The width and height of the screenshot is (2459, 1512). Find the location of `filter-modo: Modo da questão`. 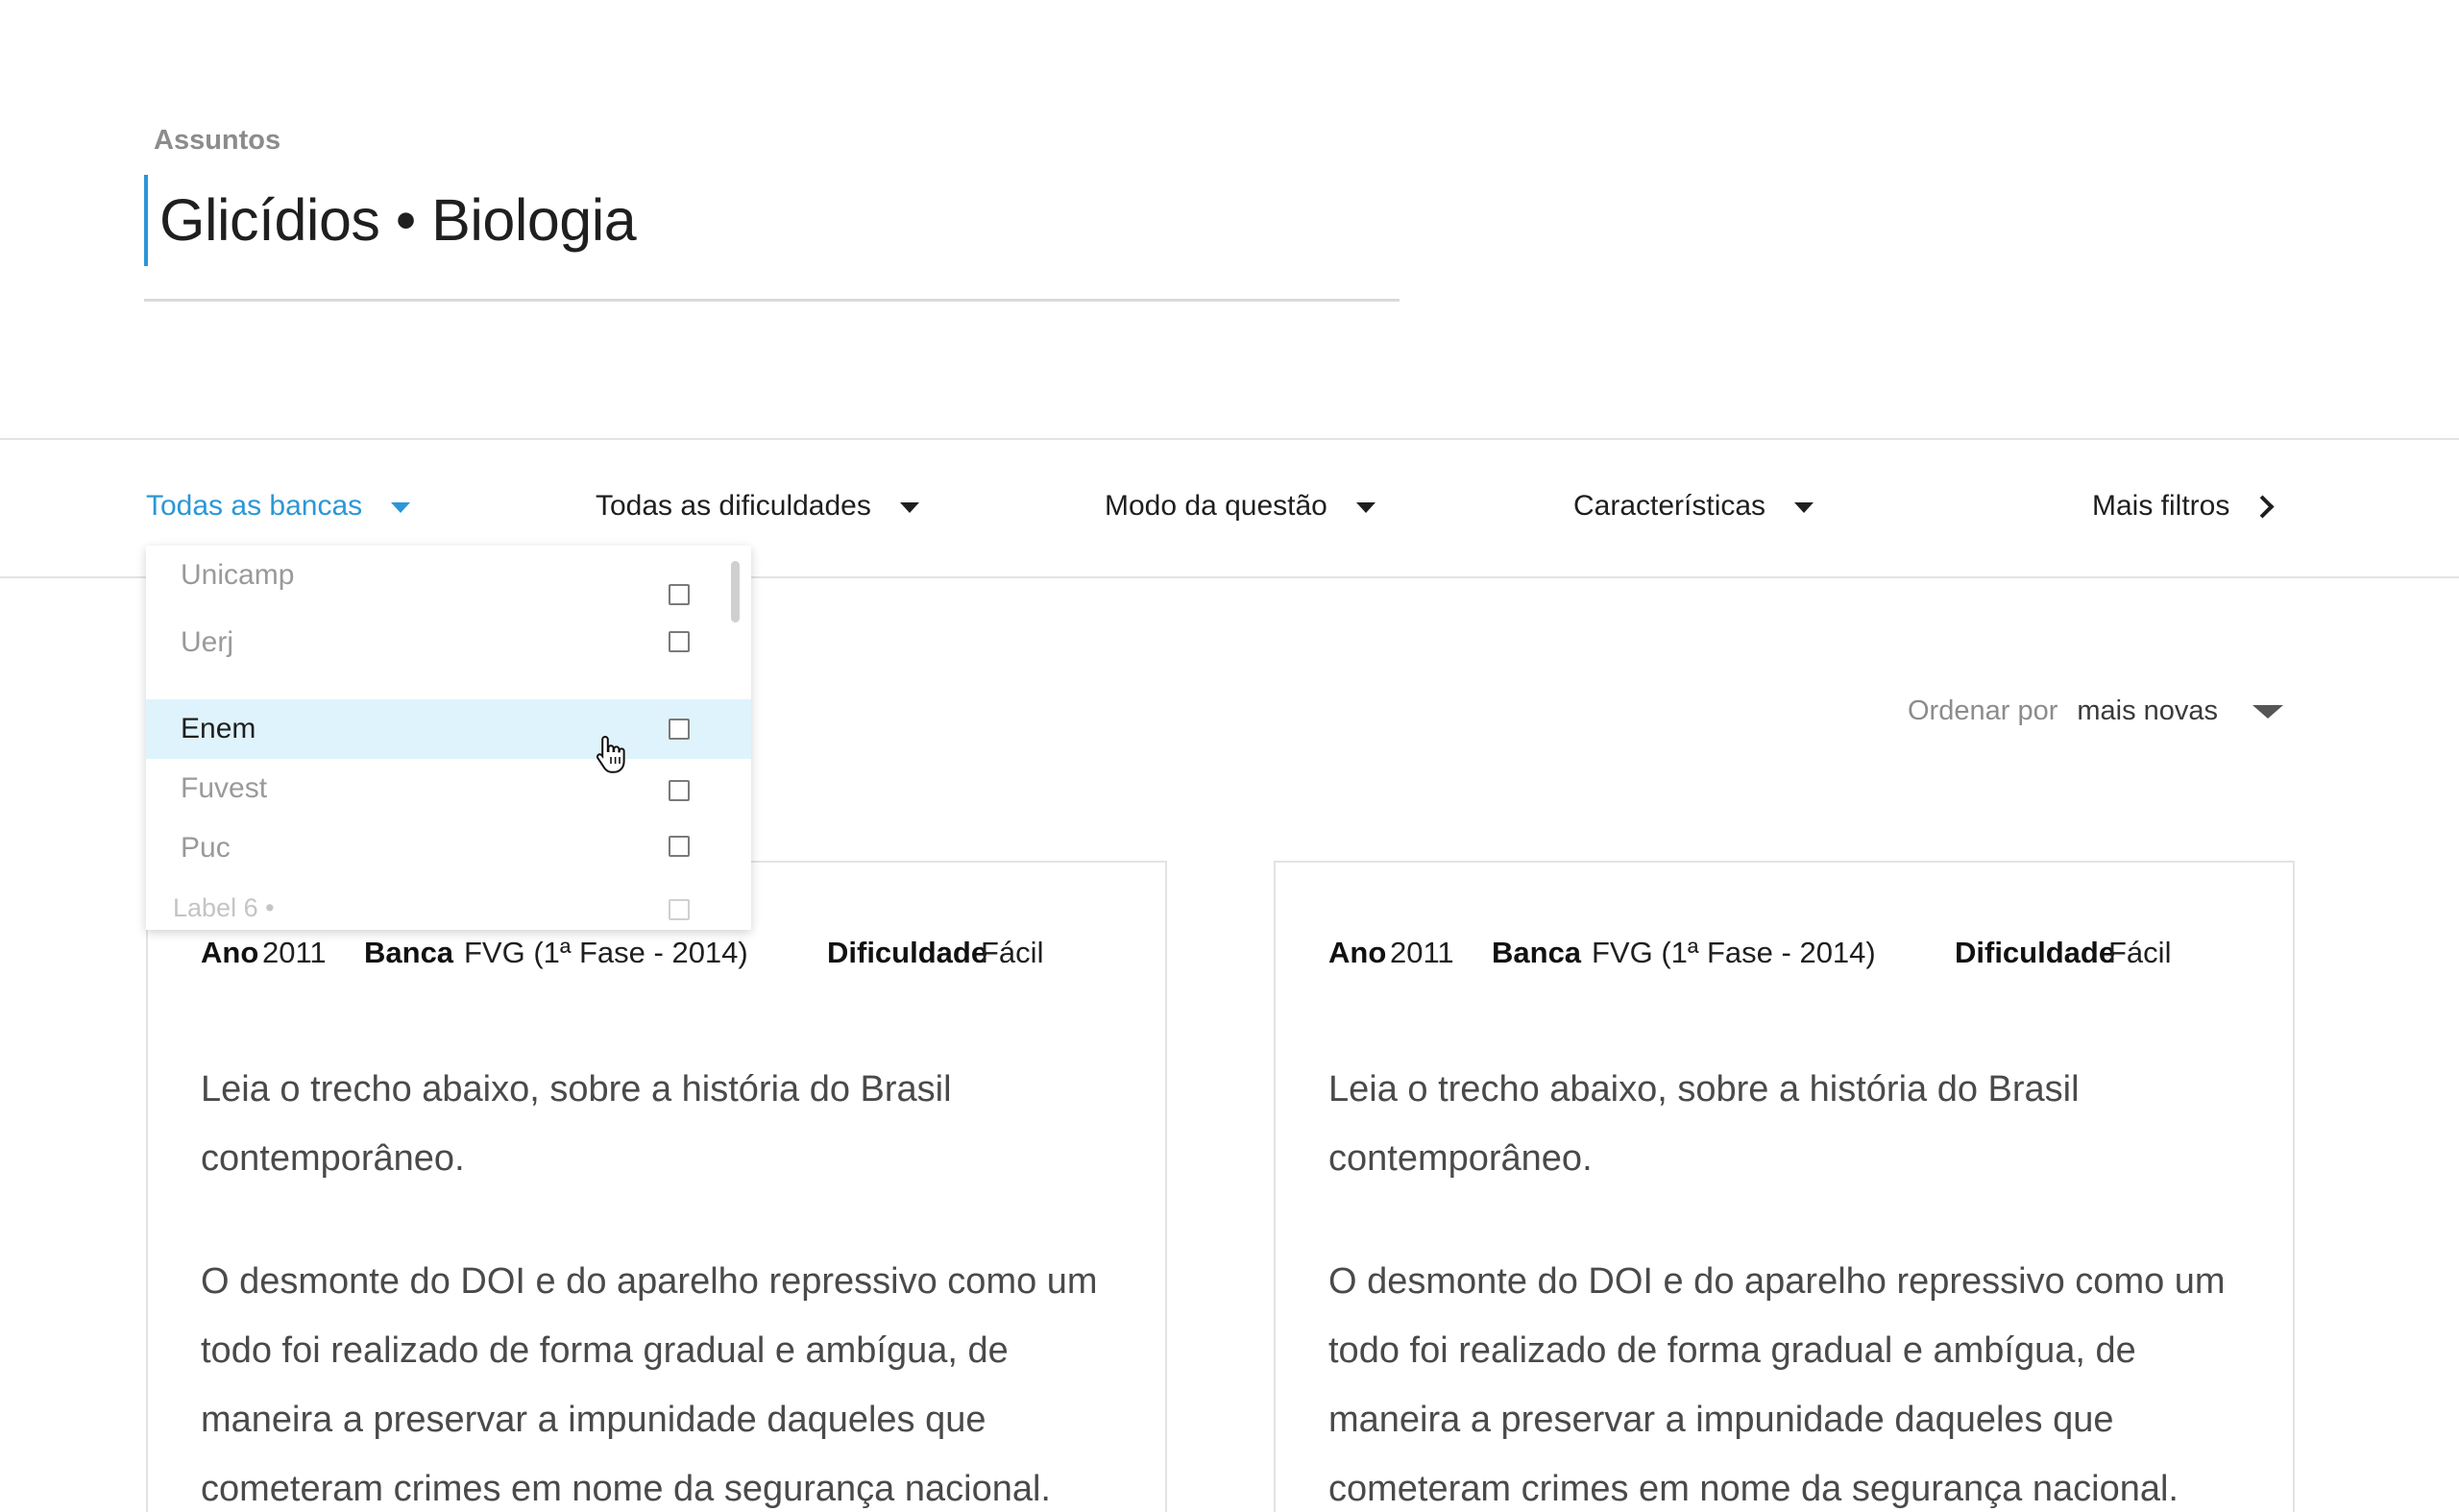

filter-modo: Modo da questão is located at coordinates (1240, 506).